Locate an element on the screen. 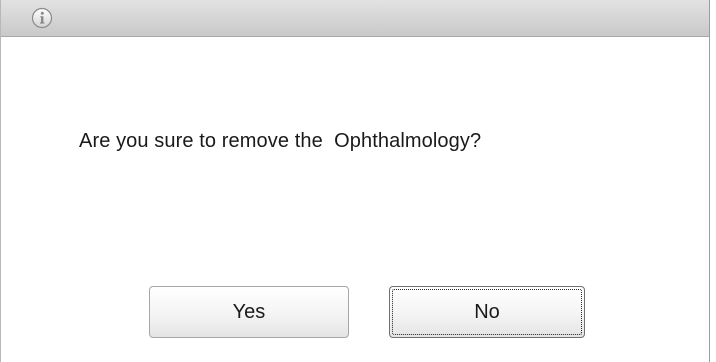 This screenshot has height=362, width=716. info-icon is located at coordinates (42, 18).